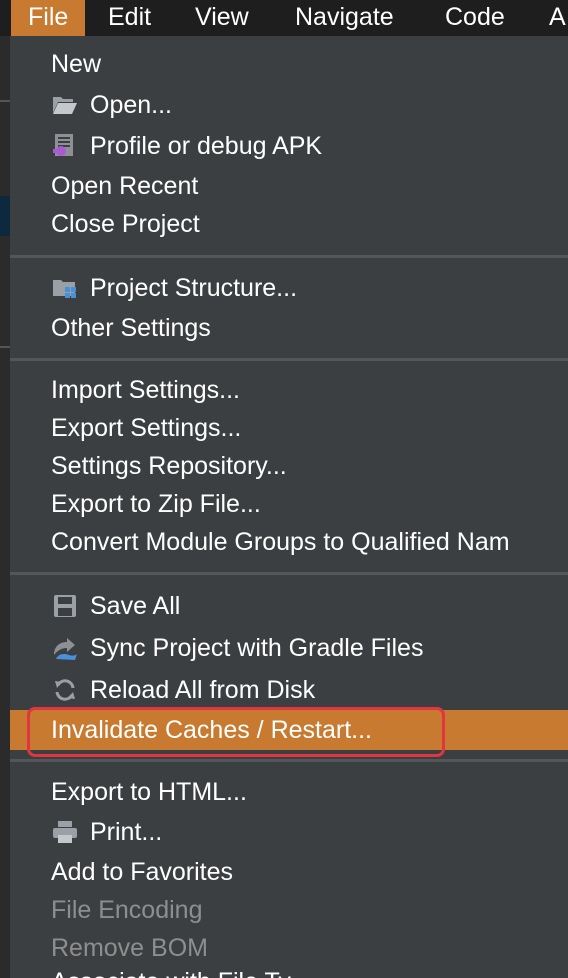  I want to click on menu-item-associate-file-type: Associate with File Ty, so click(289, 970).